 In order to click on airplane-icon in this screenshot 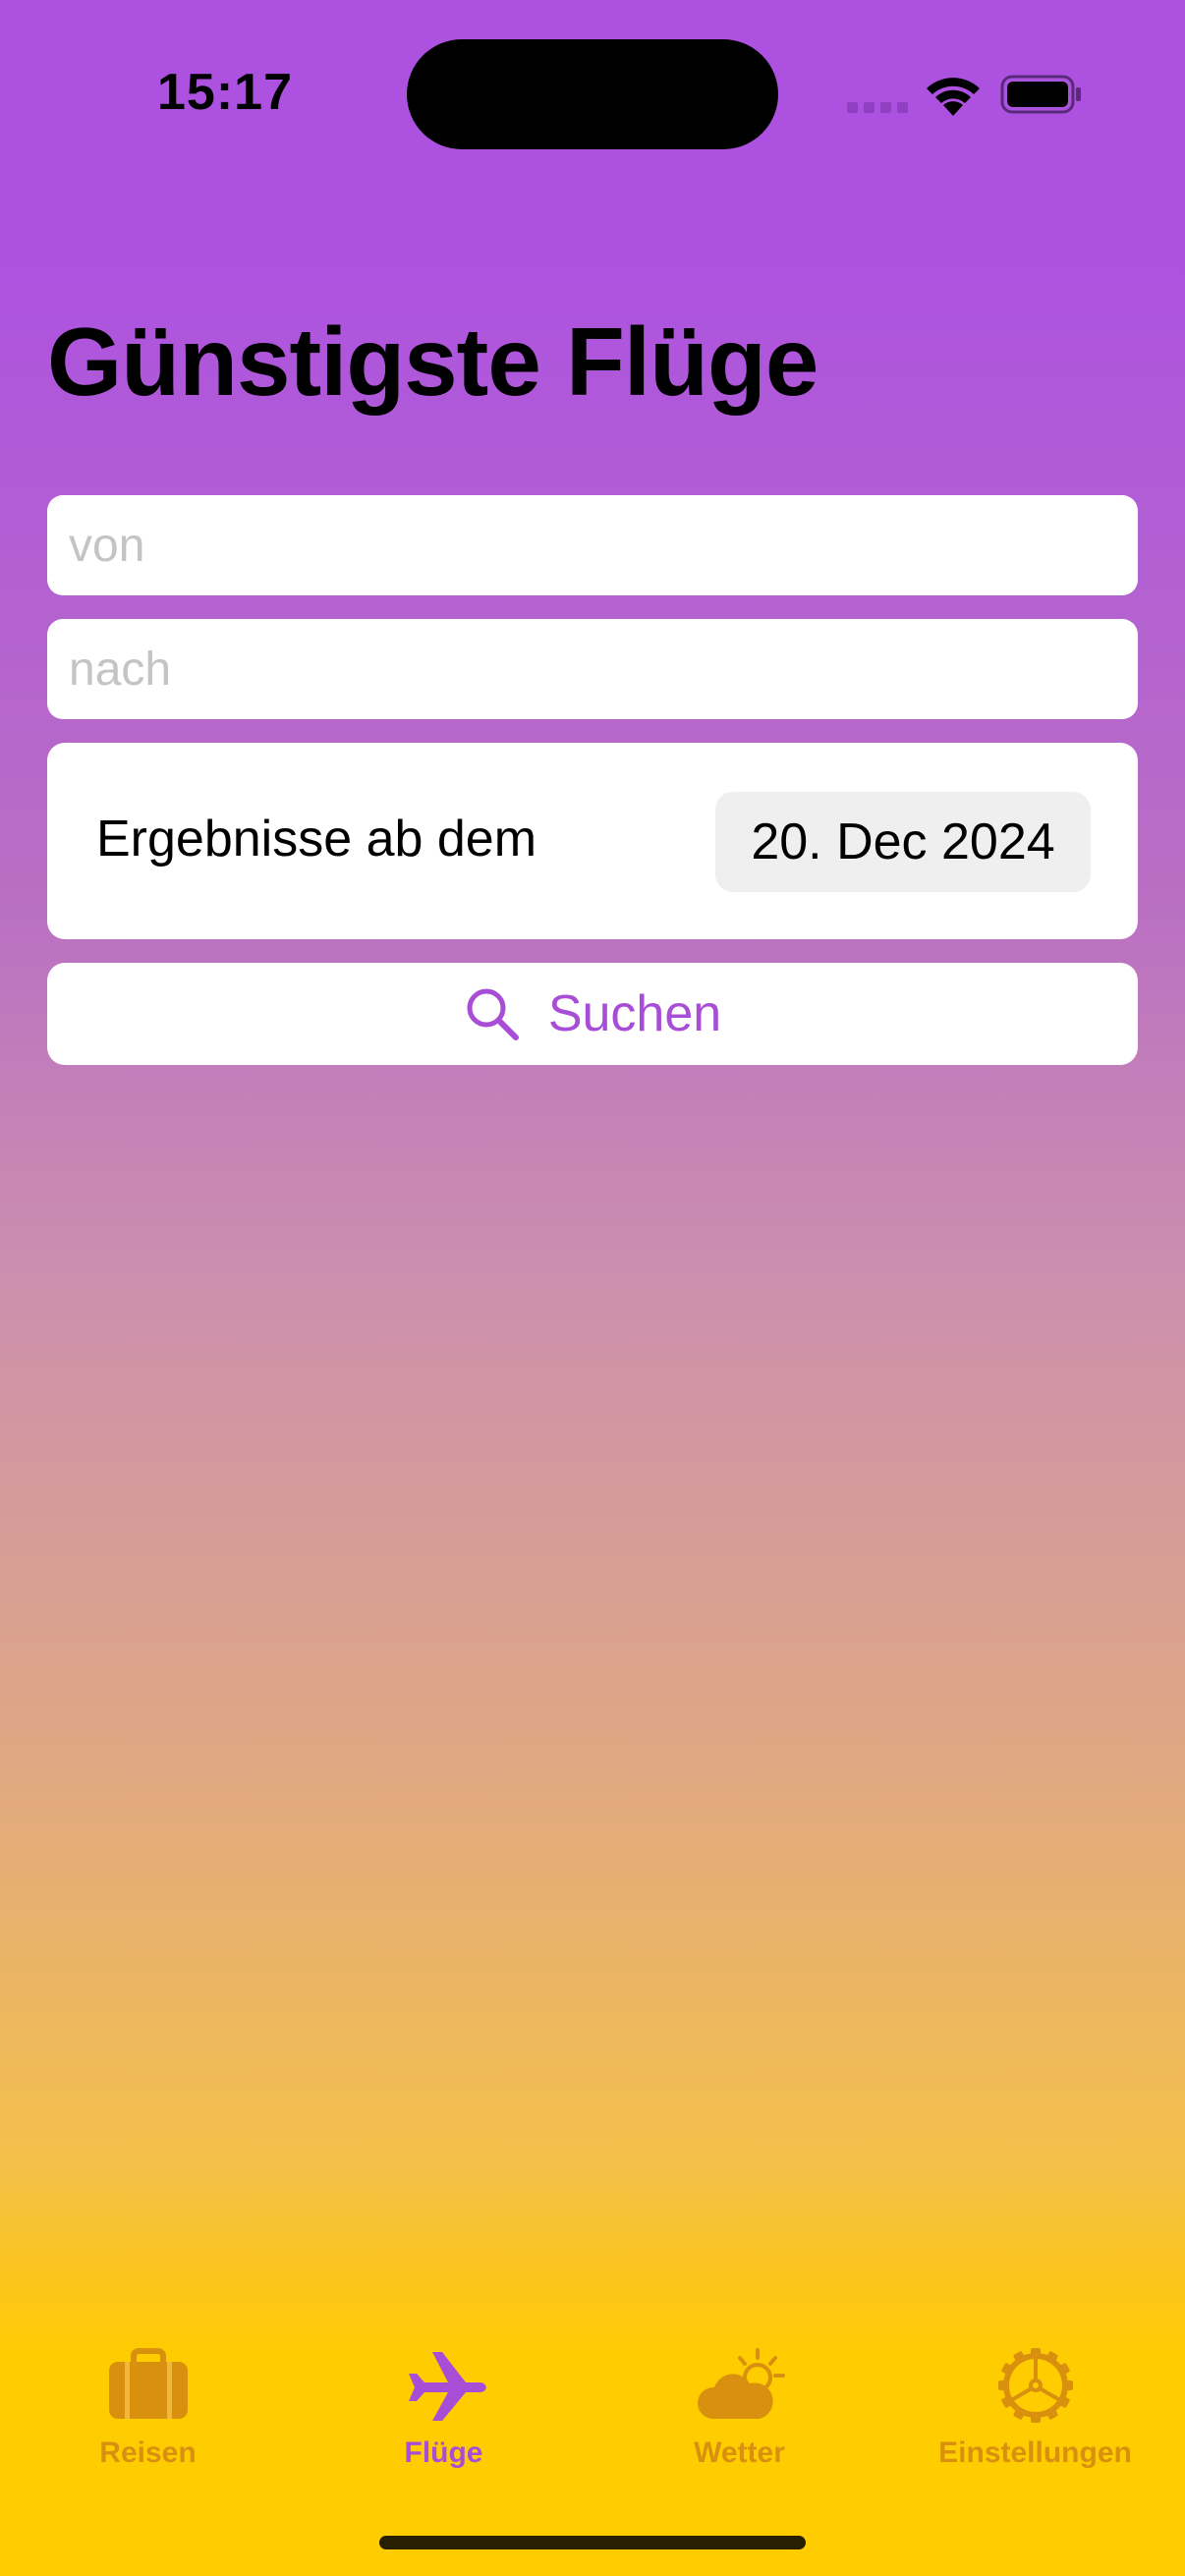, I will do `click(447, 2386)`.